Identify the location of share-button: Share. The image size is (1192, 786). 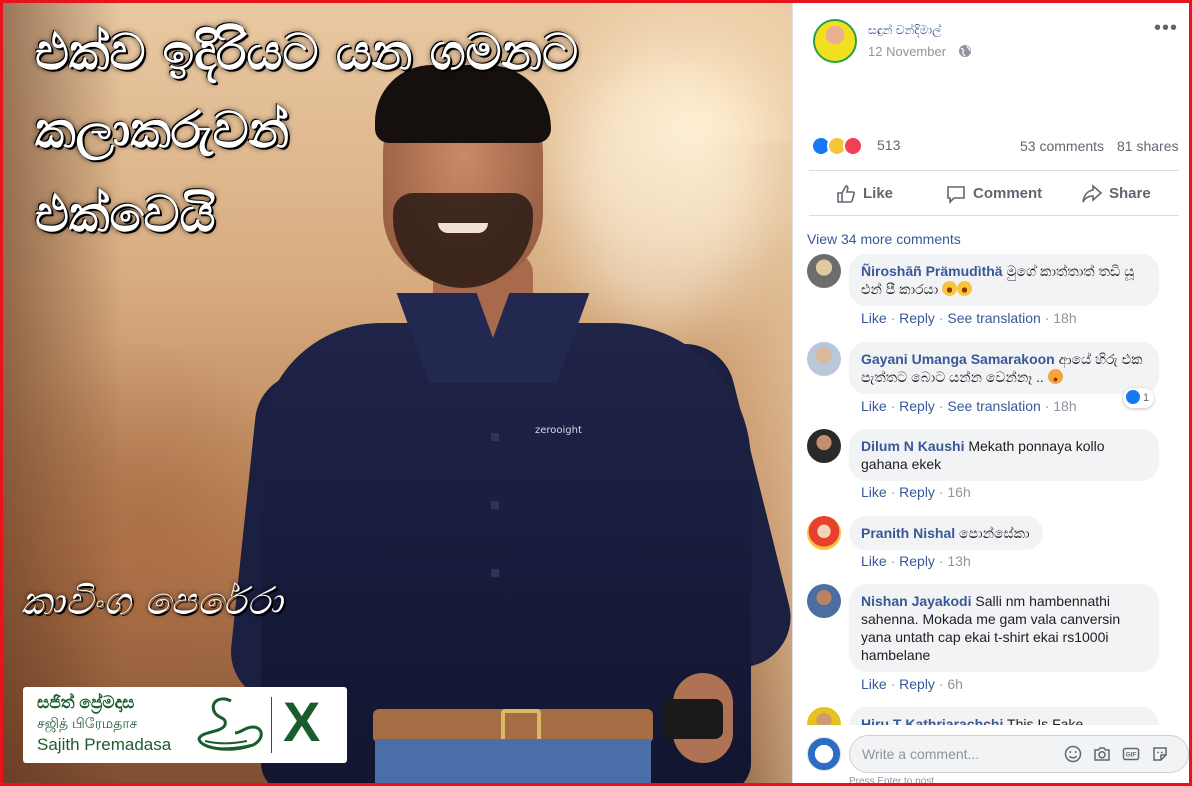
(1126, 194).